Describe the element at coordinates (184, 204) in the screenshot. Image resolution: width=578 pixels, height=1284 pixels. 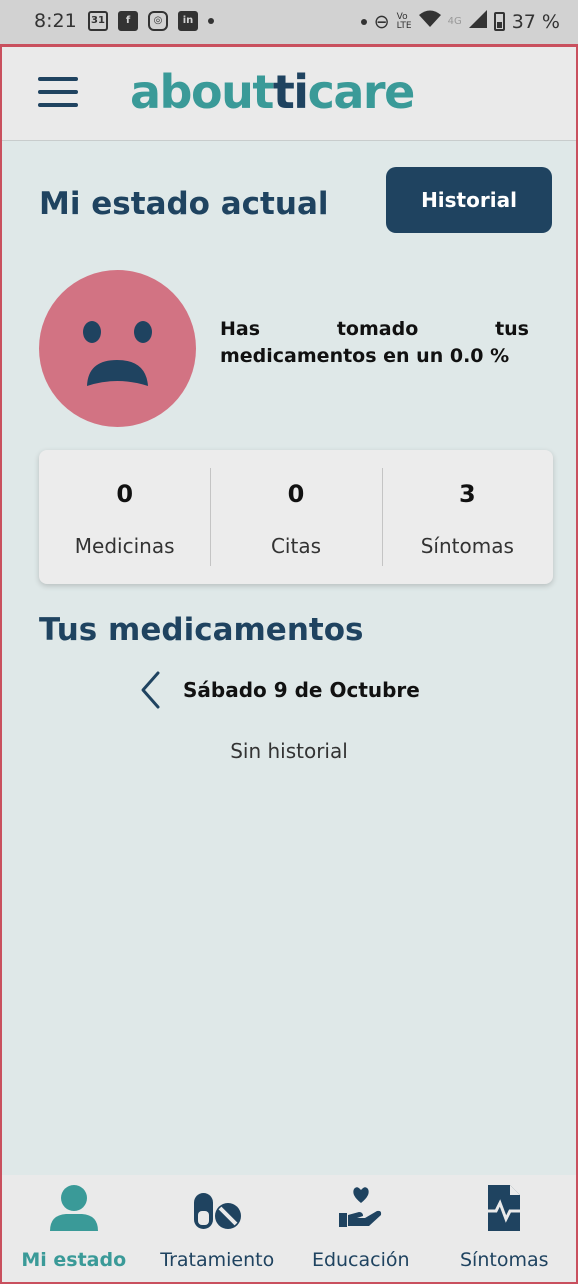
I see `page-title: Mi estado actual` at that location.